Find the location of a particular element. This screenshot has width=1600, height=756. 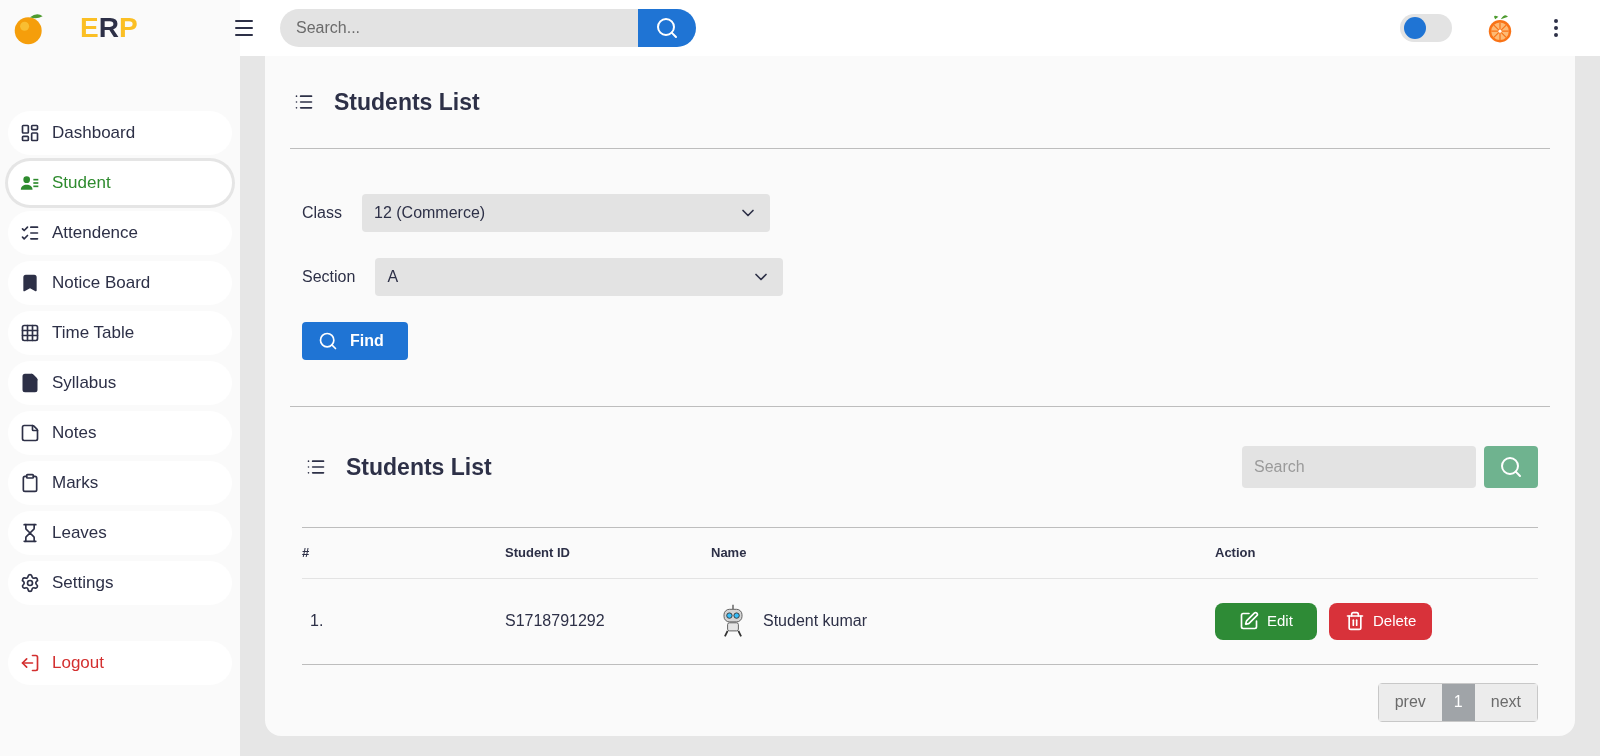

clipboard-icon is located at coordinates (30, 483).